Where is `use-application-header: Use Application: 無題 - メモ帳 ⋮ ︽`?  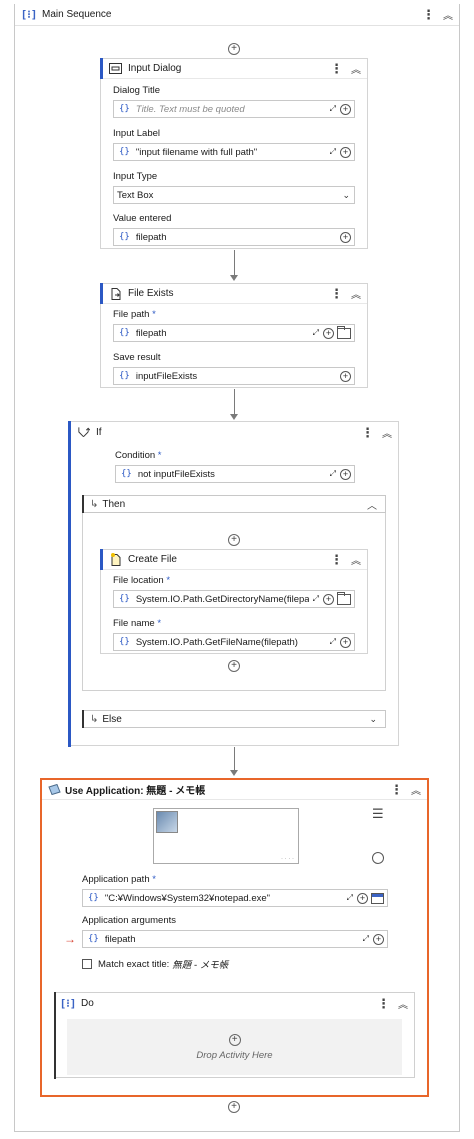 use-application-header: Use Application: 無題 - メモ帳 ⋮ ︽ is located at coordinates (234, 790).